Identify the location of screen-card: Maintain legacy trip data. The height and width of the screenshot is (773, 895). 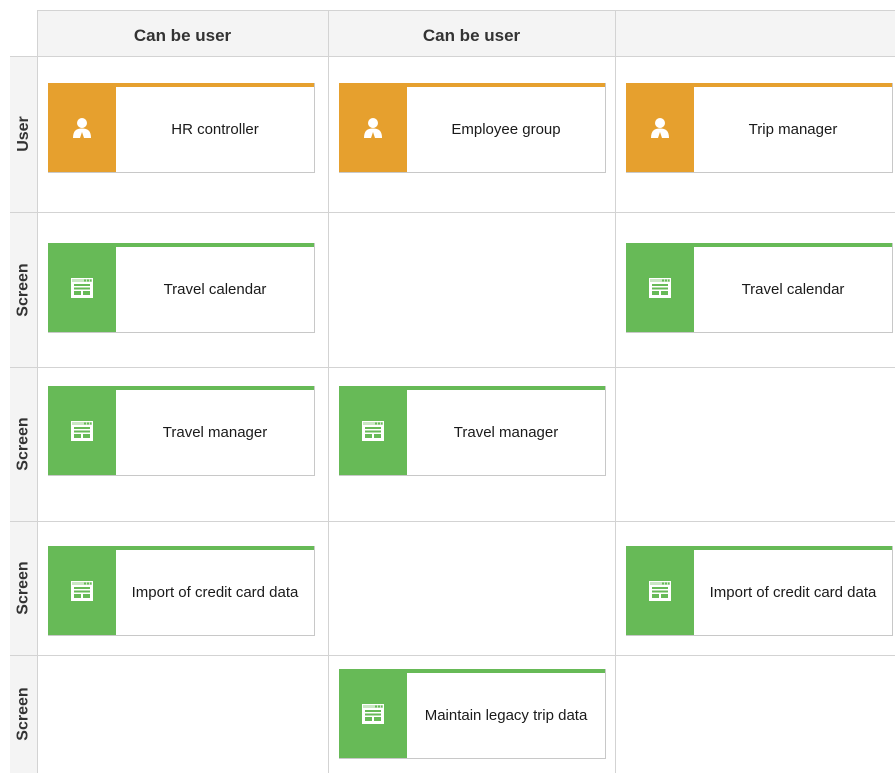
(472, 714).